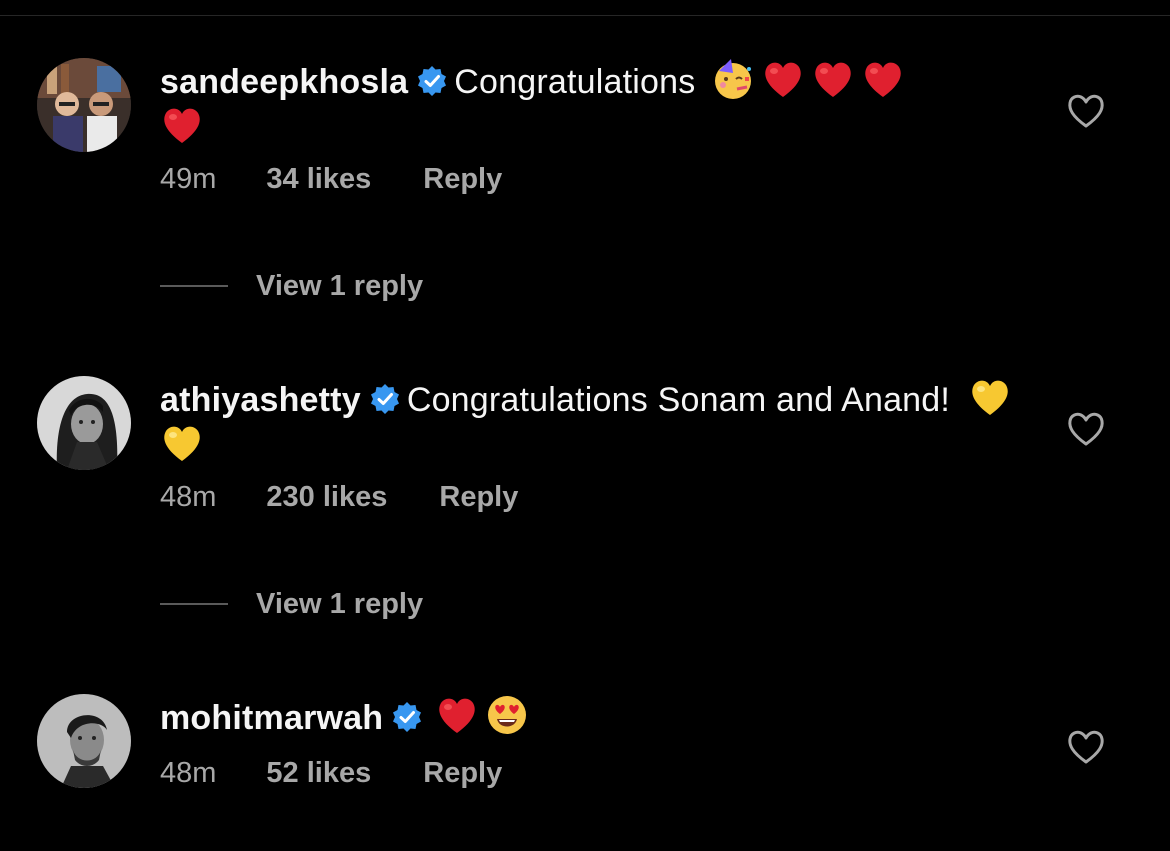  What do you see at coordinates (585, 15) in the screenshot?
I see `top-divider` at bounding box center [585, 15].